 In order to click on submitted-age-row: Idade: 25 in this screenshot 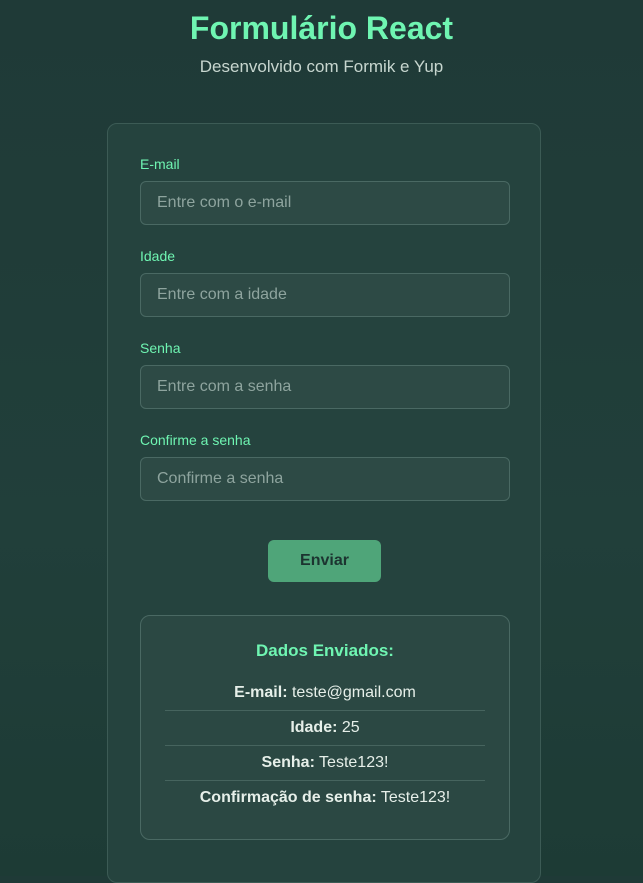, I will do `click(325, 728)`.